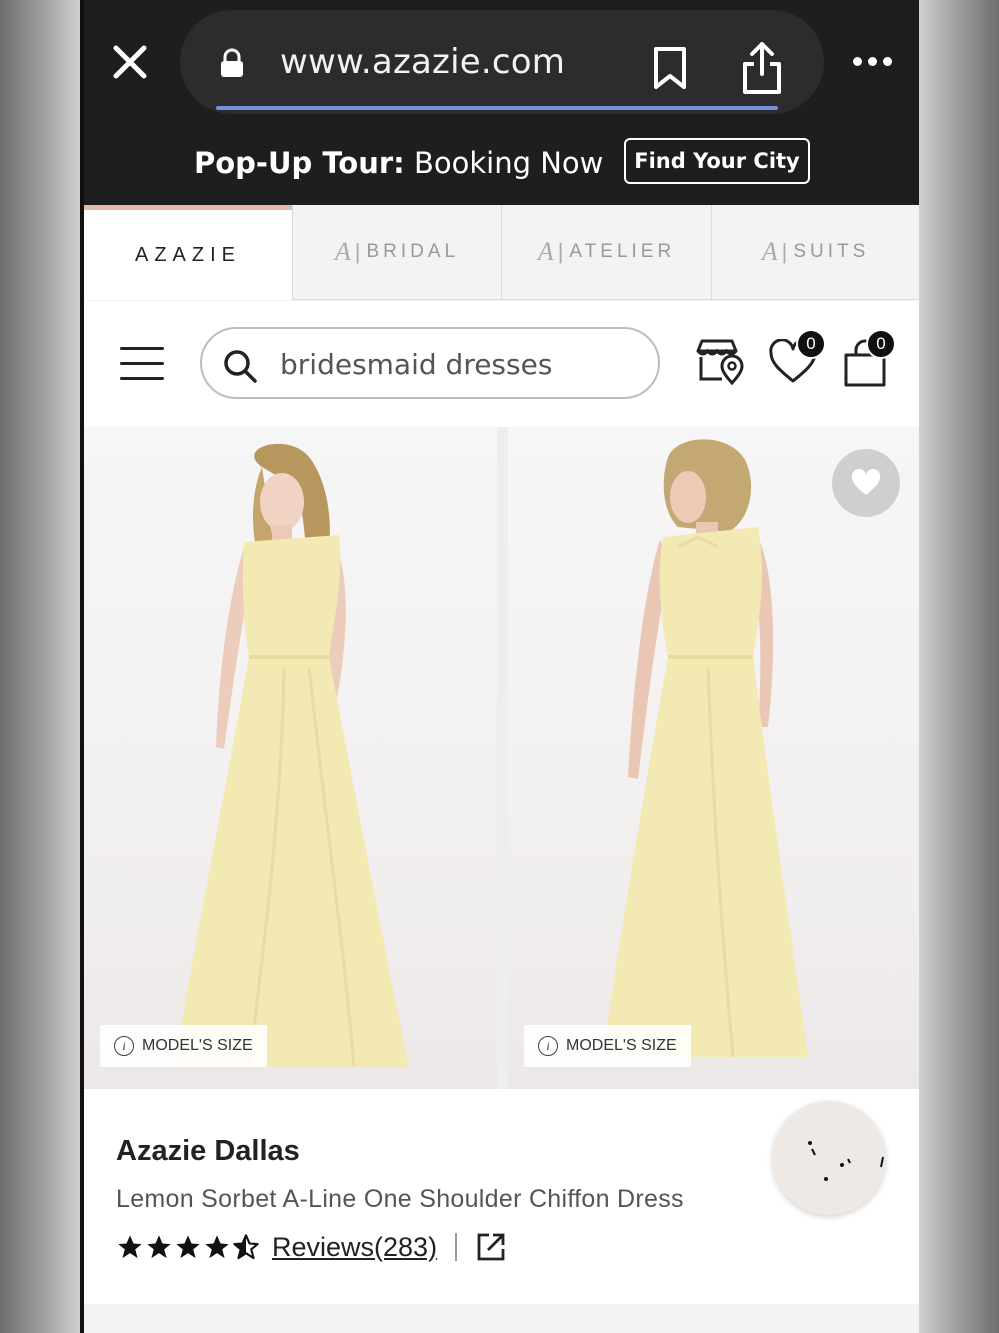  I want to click on bookmark-icon, so click(670, 68).